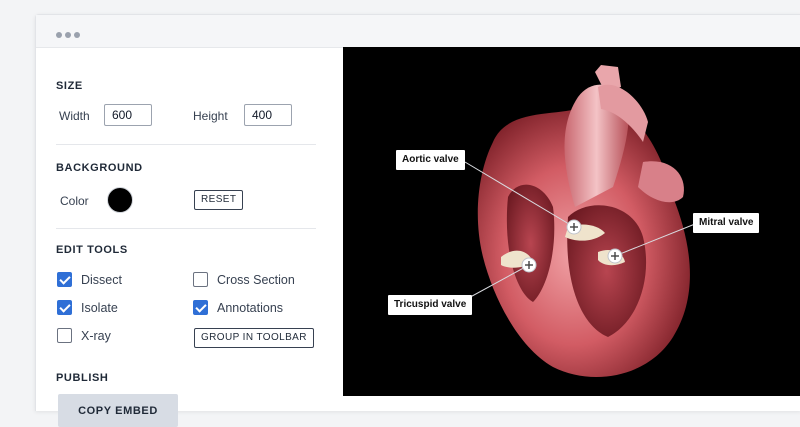 The image size is (800, 427). What do you see at coordinates (726, 223) in the screenshot?
I see `mitral-valve-annotation: Mitral valve` at bounding box center [726, 223].